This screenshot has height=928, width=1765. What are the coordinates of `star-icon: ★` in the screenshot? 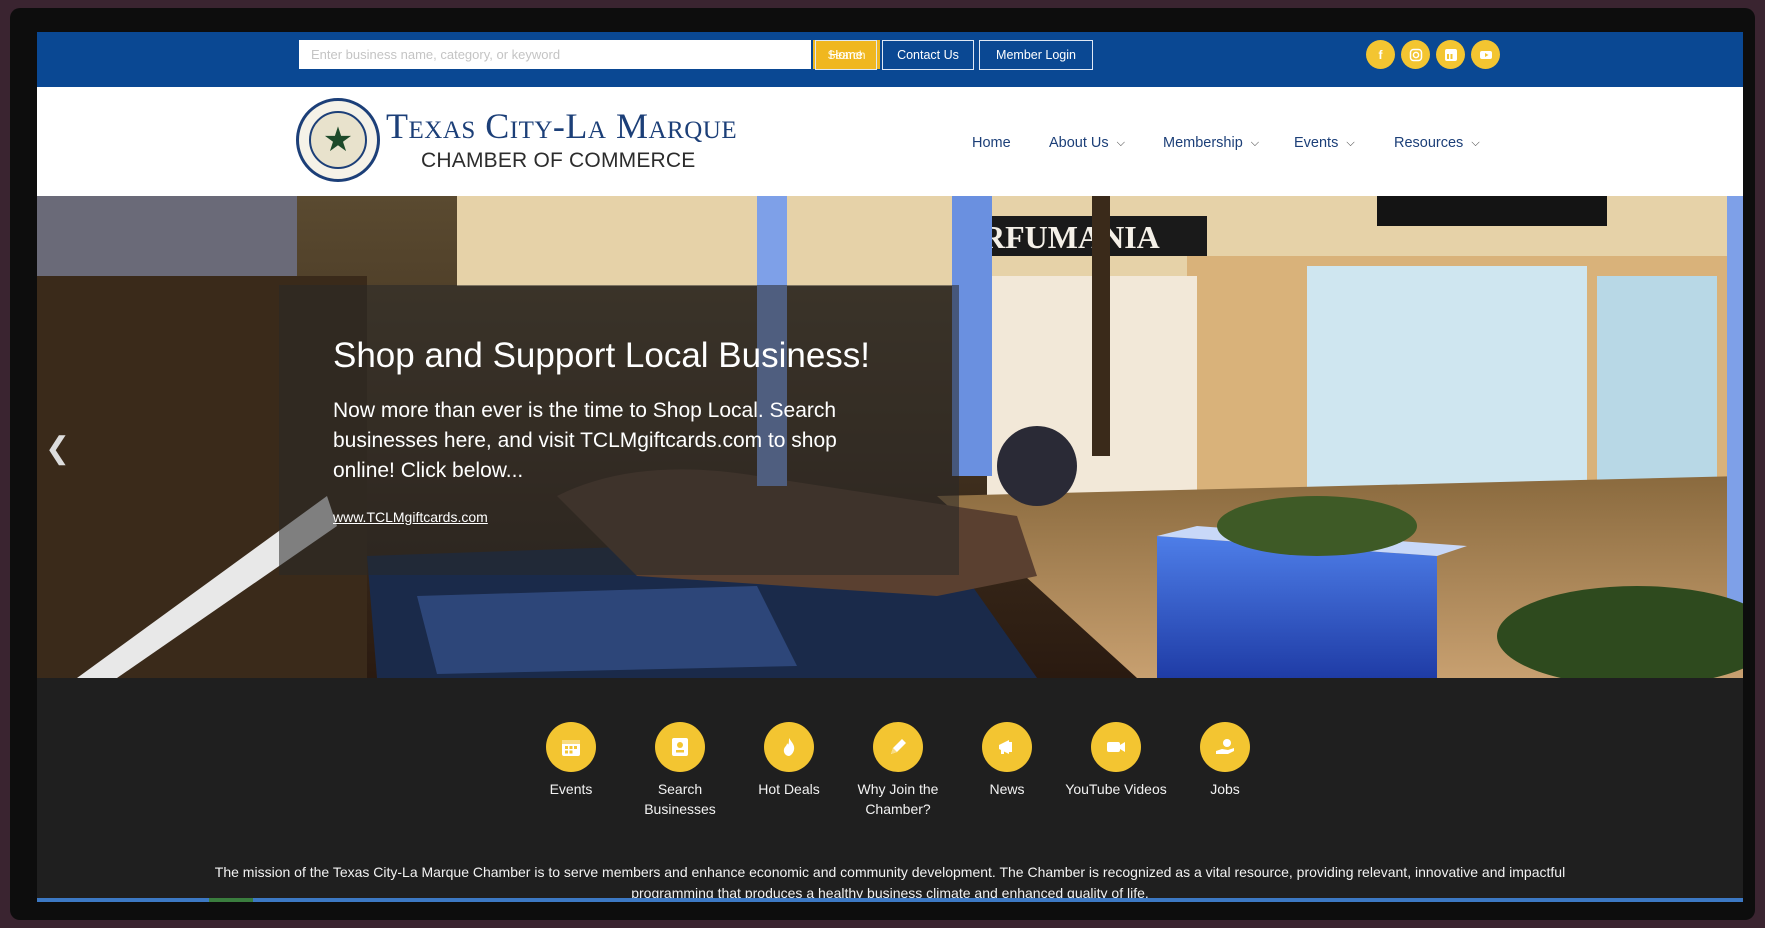 It's located at (338, 140).